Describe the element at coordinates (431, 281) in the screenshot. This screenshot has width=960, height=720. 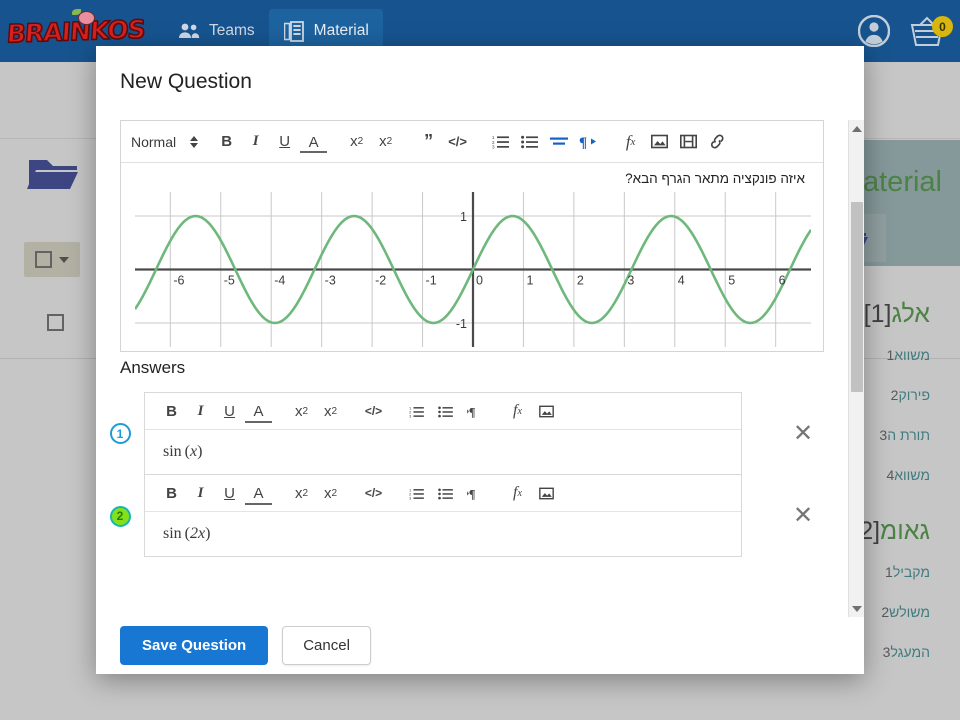
I see `svg-text: -1` at that location.